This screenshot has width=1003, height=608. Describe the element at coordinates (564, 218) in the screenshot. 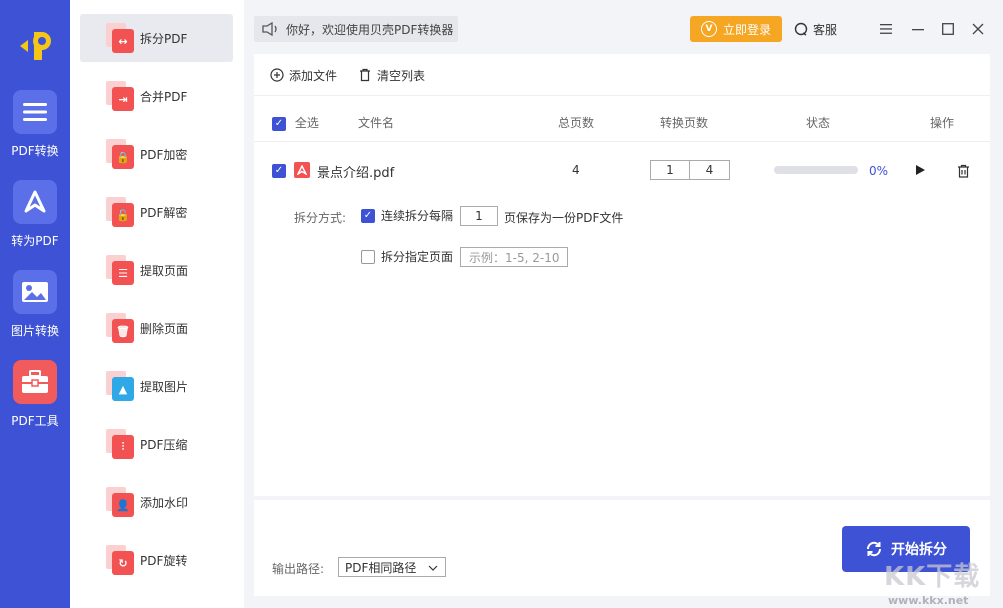

I see `split-option-continuous-suffix: 页保存为一份PDF文件` at that location.